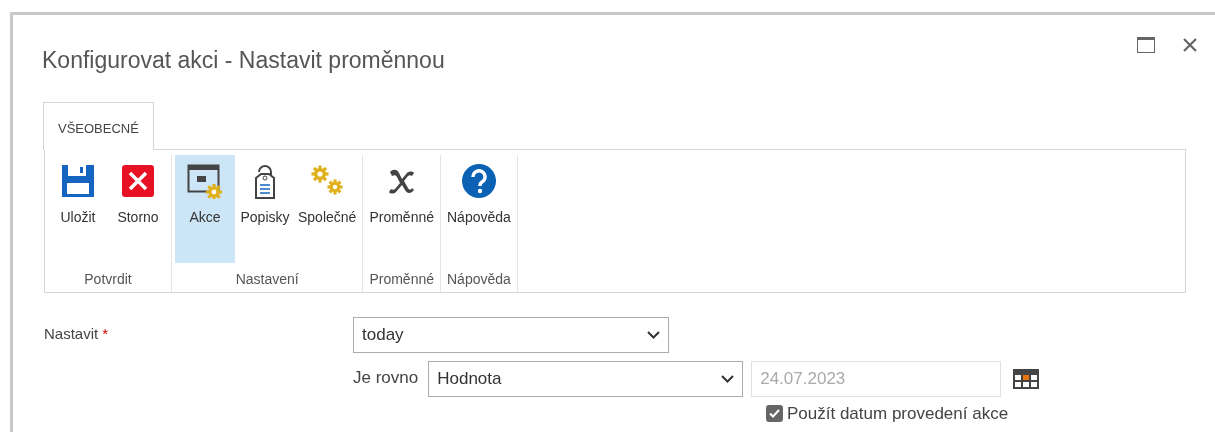  I want to click on dialog-title: Konfigurovat akci - Nastavit proměnnou, so click(243, 60).